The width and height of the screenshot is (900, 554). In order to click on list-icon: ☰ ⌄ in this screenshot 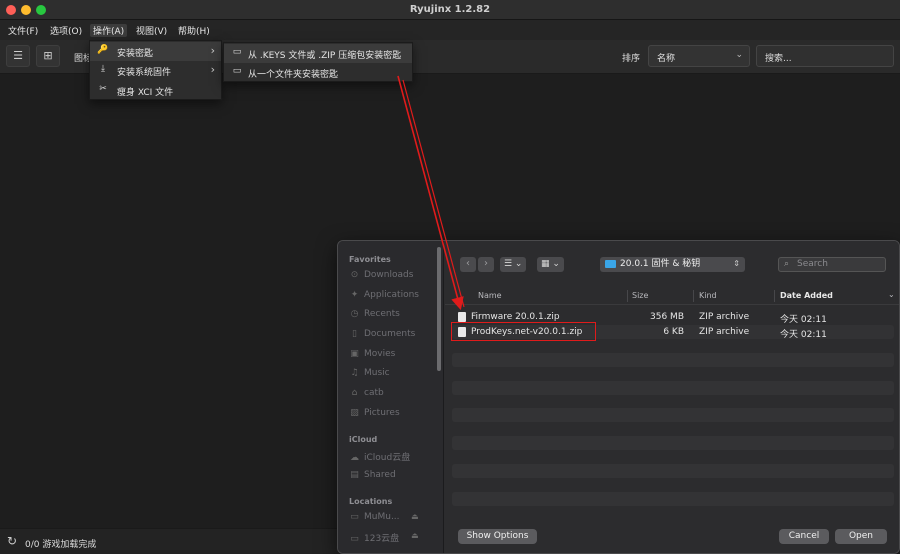, I will do `click(513, 264)`.